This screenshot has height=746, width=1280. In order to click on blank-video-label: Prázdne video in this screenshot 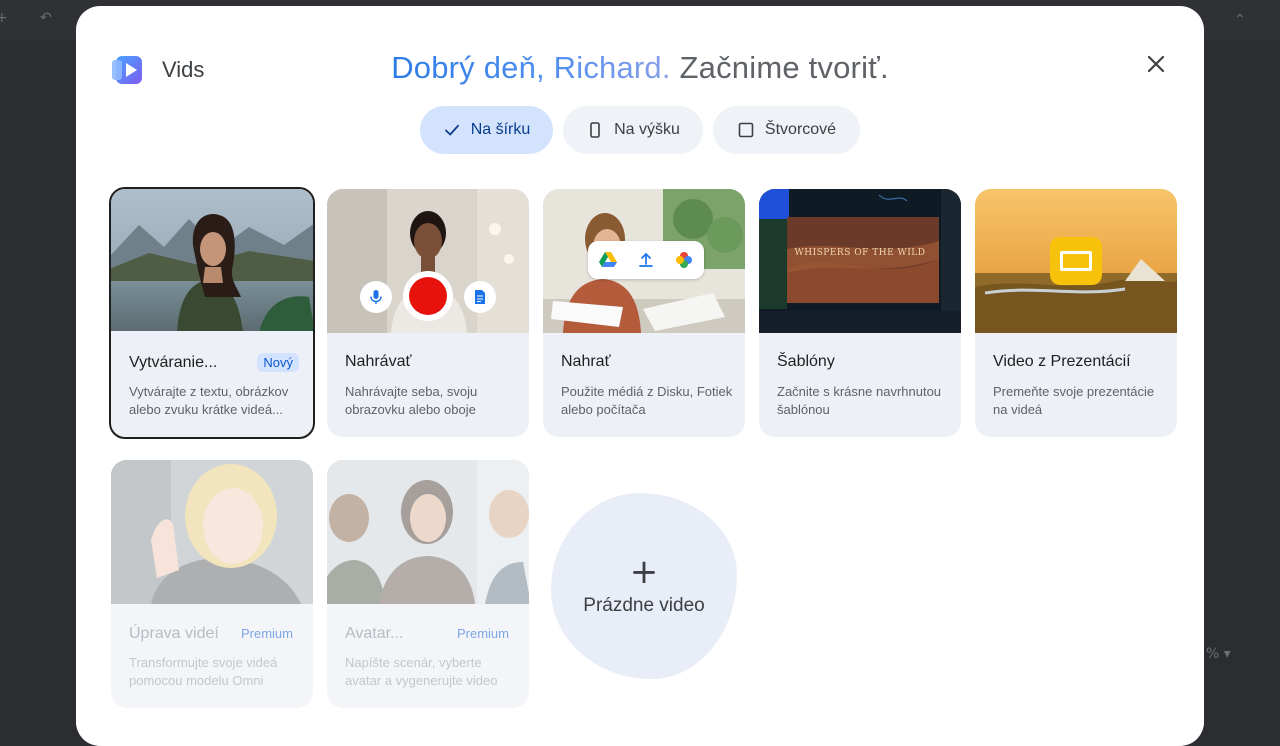, I will do `click(644, 605)`.